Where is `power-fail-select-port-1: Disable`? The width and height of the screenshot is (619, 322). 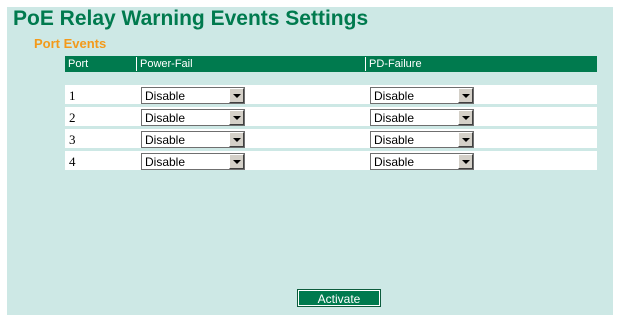 power-fail-select-port-1: Disable is located at coordinates (193, 95).